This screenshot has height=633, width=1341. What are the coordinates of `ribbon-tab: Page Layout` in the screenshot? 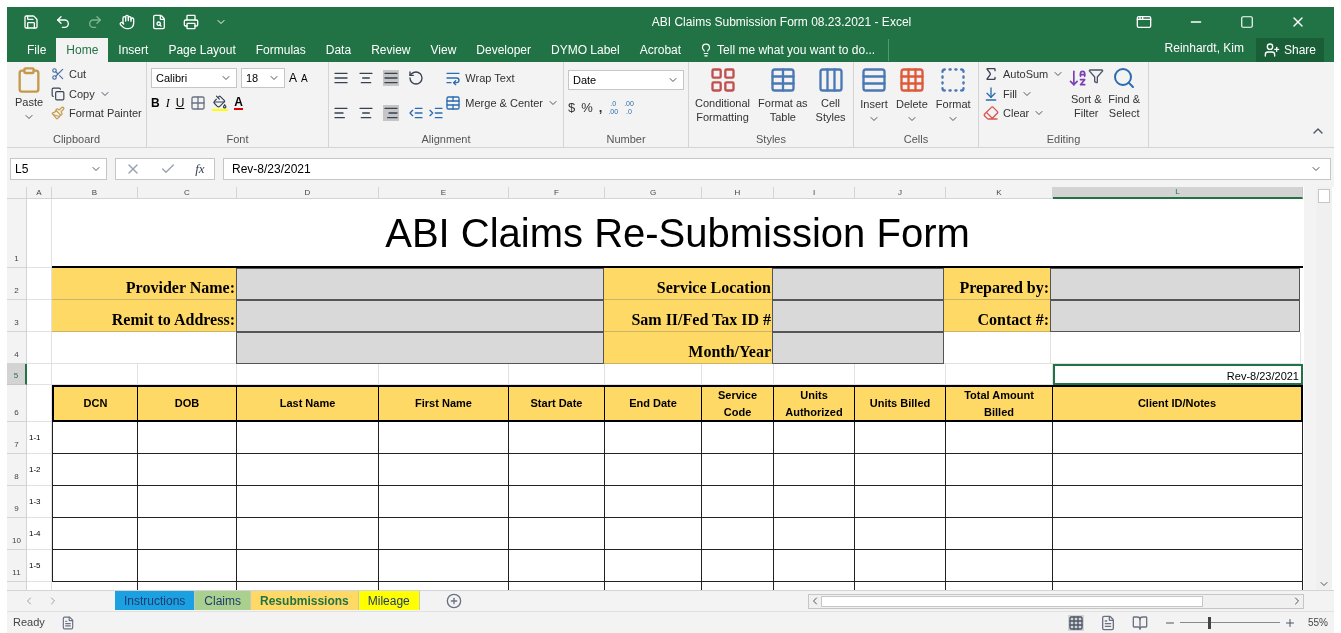 It's located at (202, 50).